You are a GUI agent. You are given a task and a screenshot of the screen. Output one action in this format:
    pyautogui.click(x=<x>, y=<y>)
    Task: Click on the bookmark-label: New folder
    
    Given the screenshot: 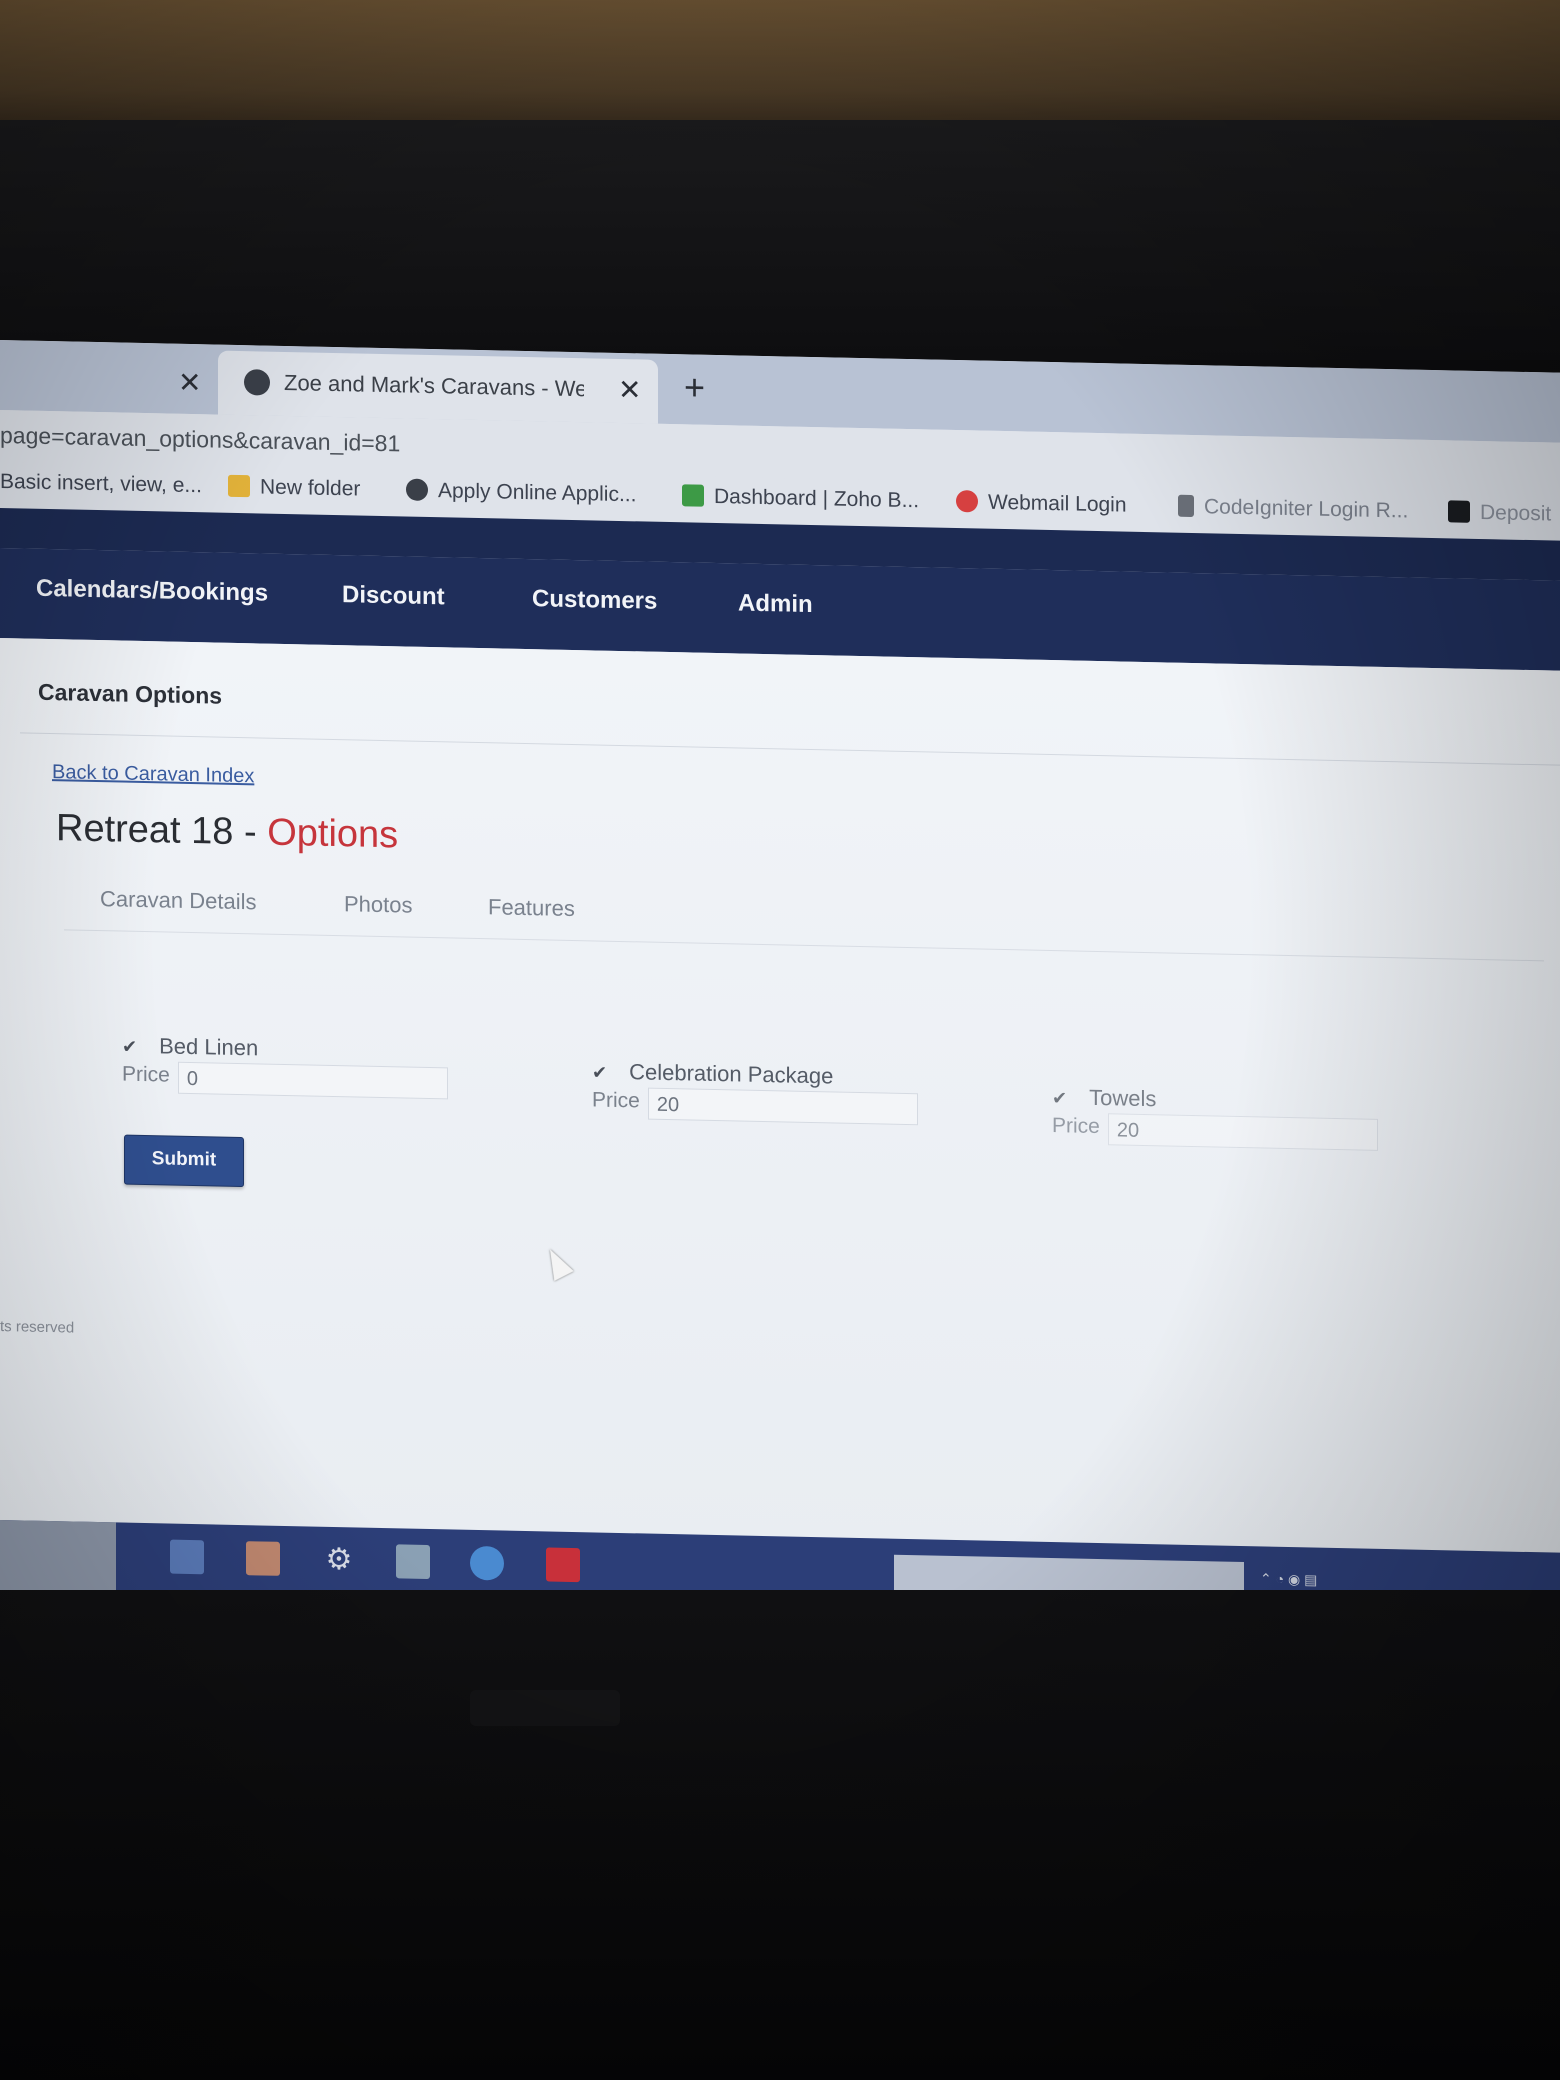 What is the action you would take?
    pyautogui.click(x=310, y=488)
    